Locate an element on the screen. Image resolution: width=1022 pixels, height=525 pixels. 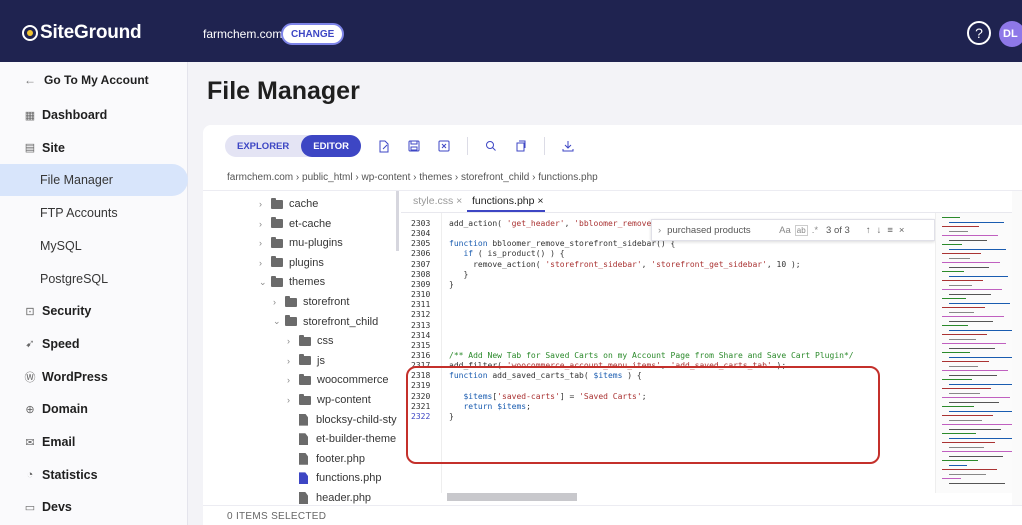
line-number: 2315 is located at coordinates (421, 345).